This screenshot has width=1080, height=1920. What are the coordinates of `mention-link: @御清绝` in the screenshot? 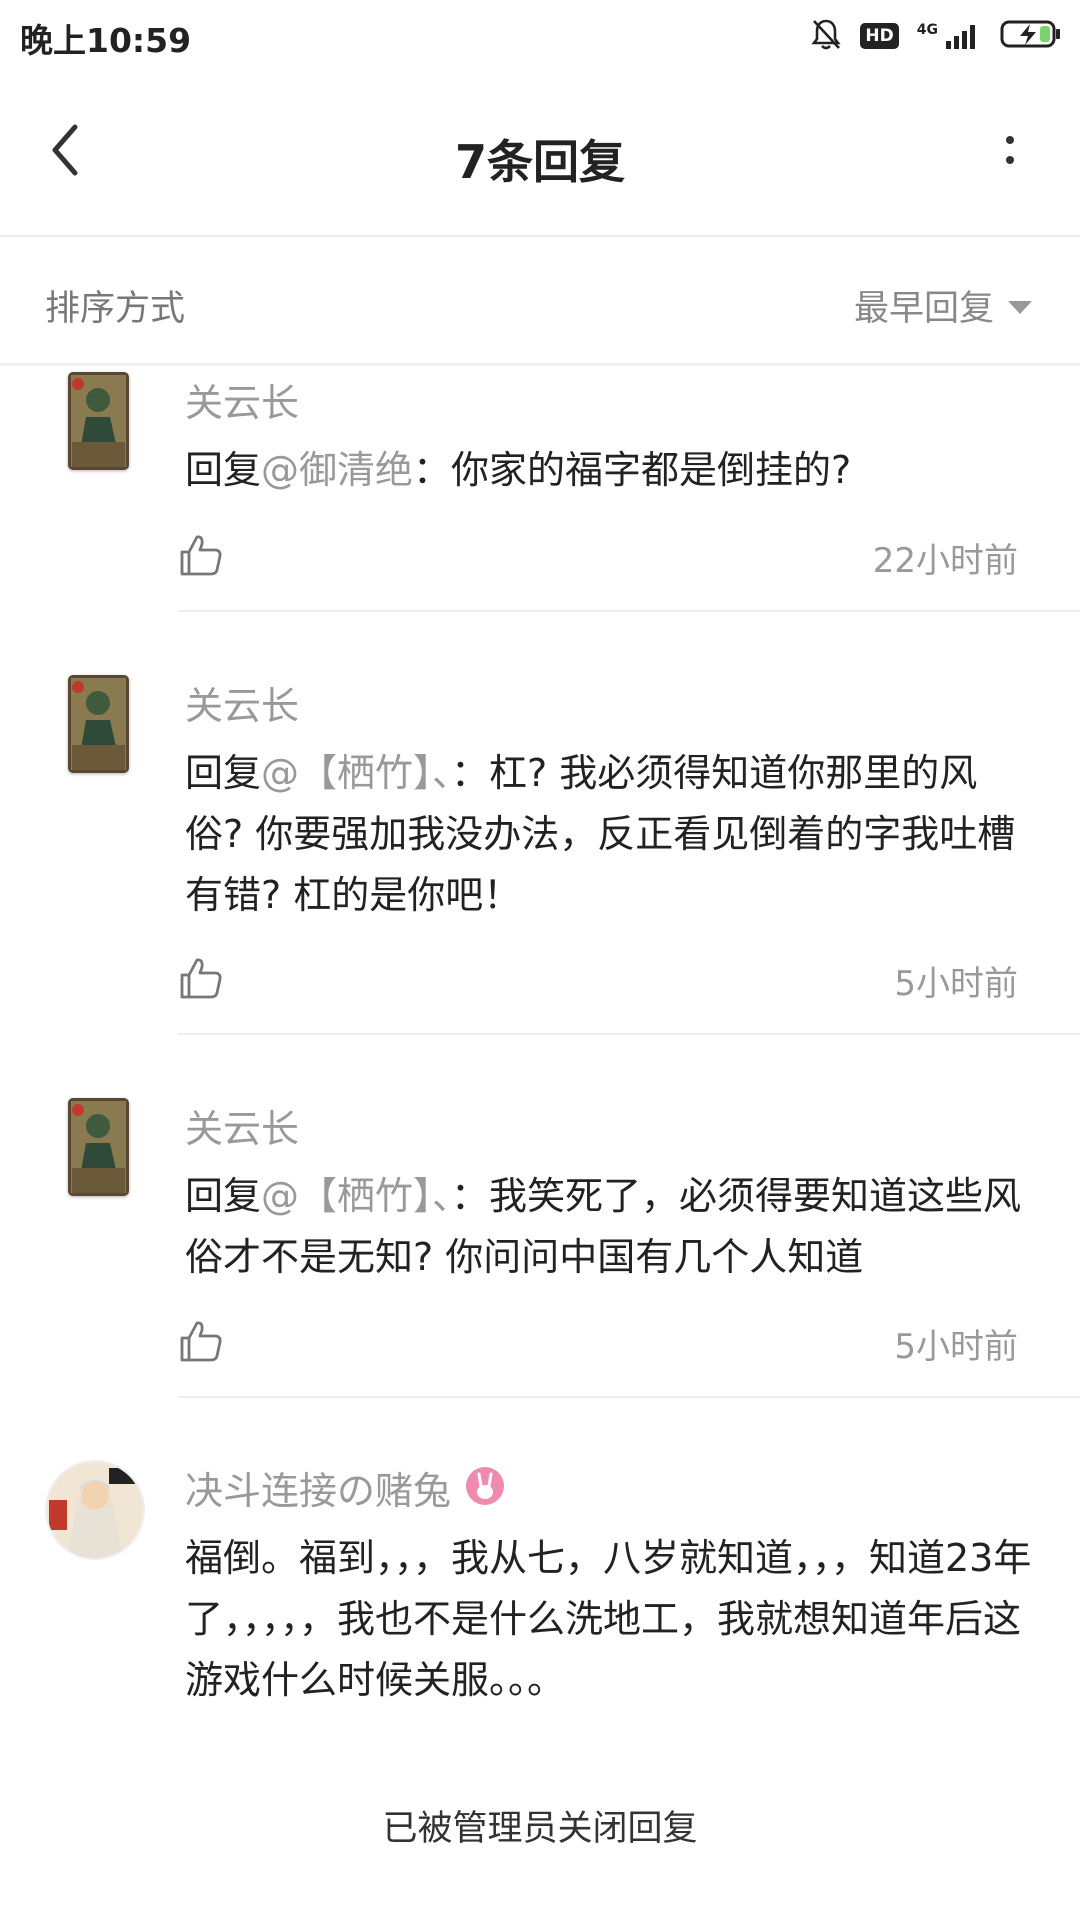 It's located at (337, 470).